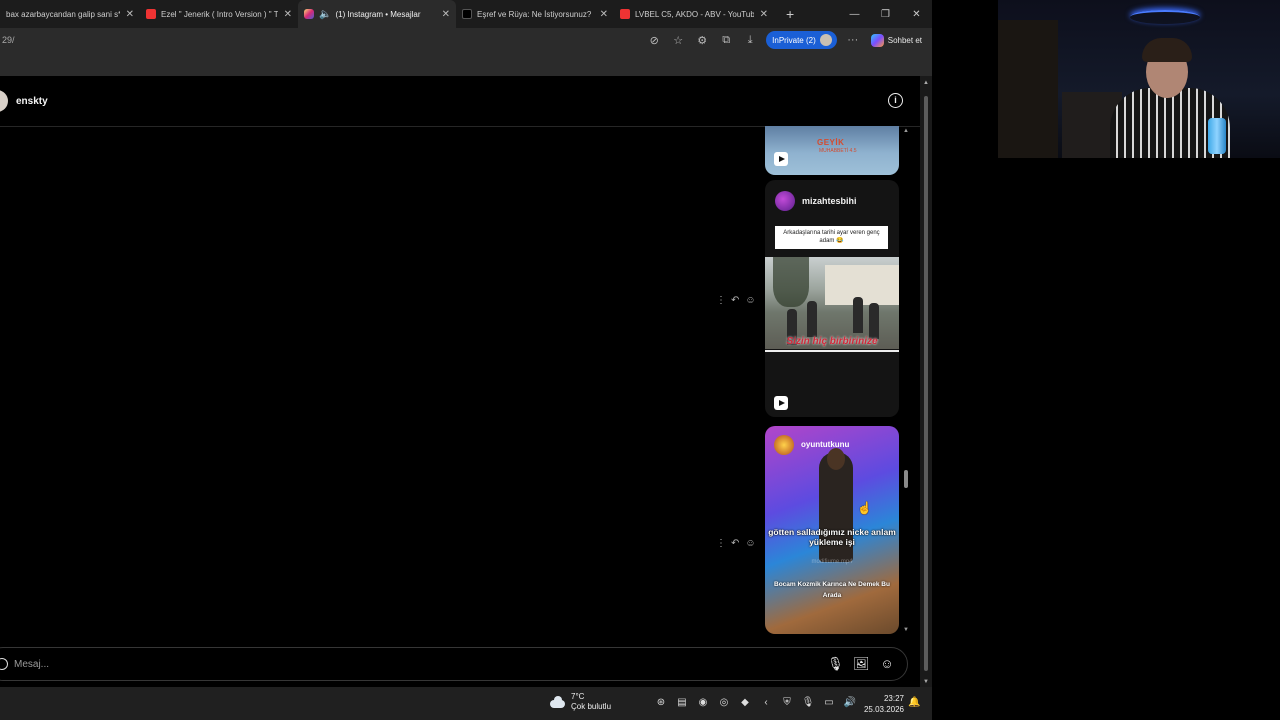  I want to click on security-icon: ⛨, so click(787, 702).